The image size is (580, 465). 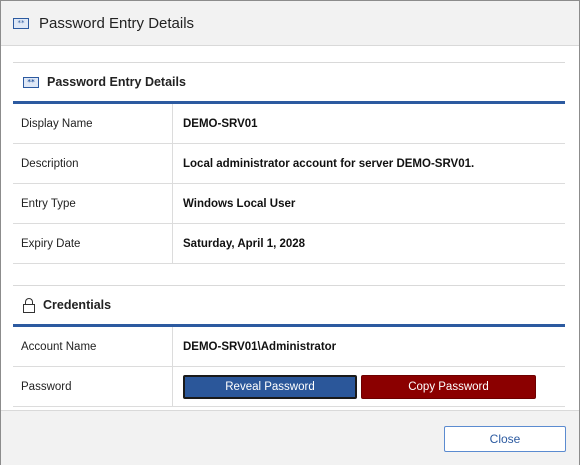 I want to click on dialog-footer: Close, so click(x=290, y=437).